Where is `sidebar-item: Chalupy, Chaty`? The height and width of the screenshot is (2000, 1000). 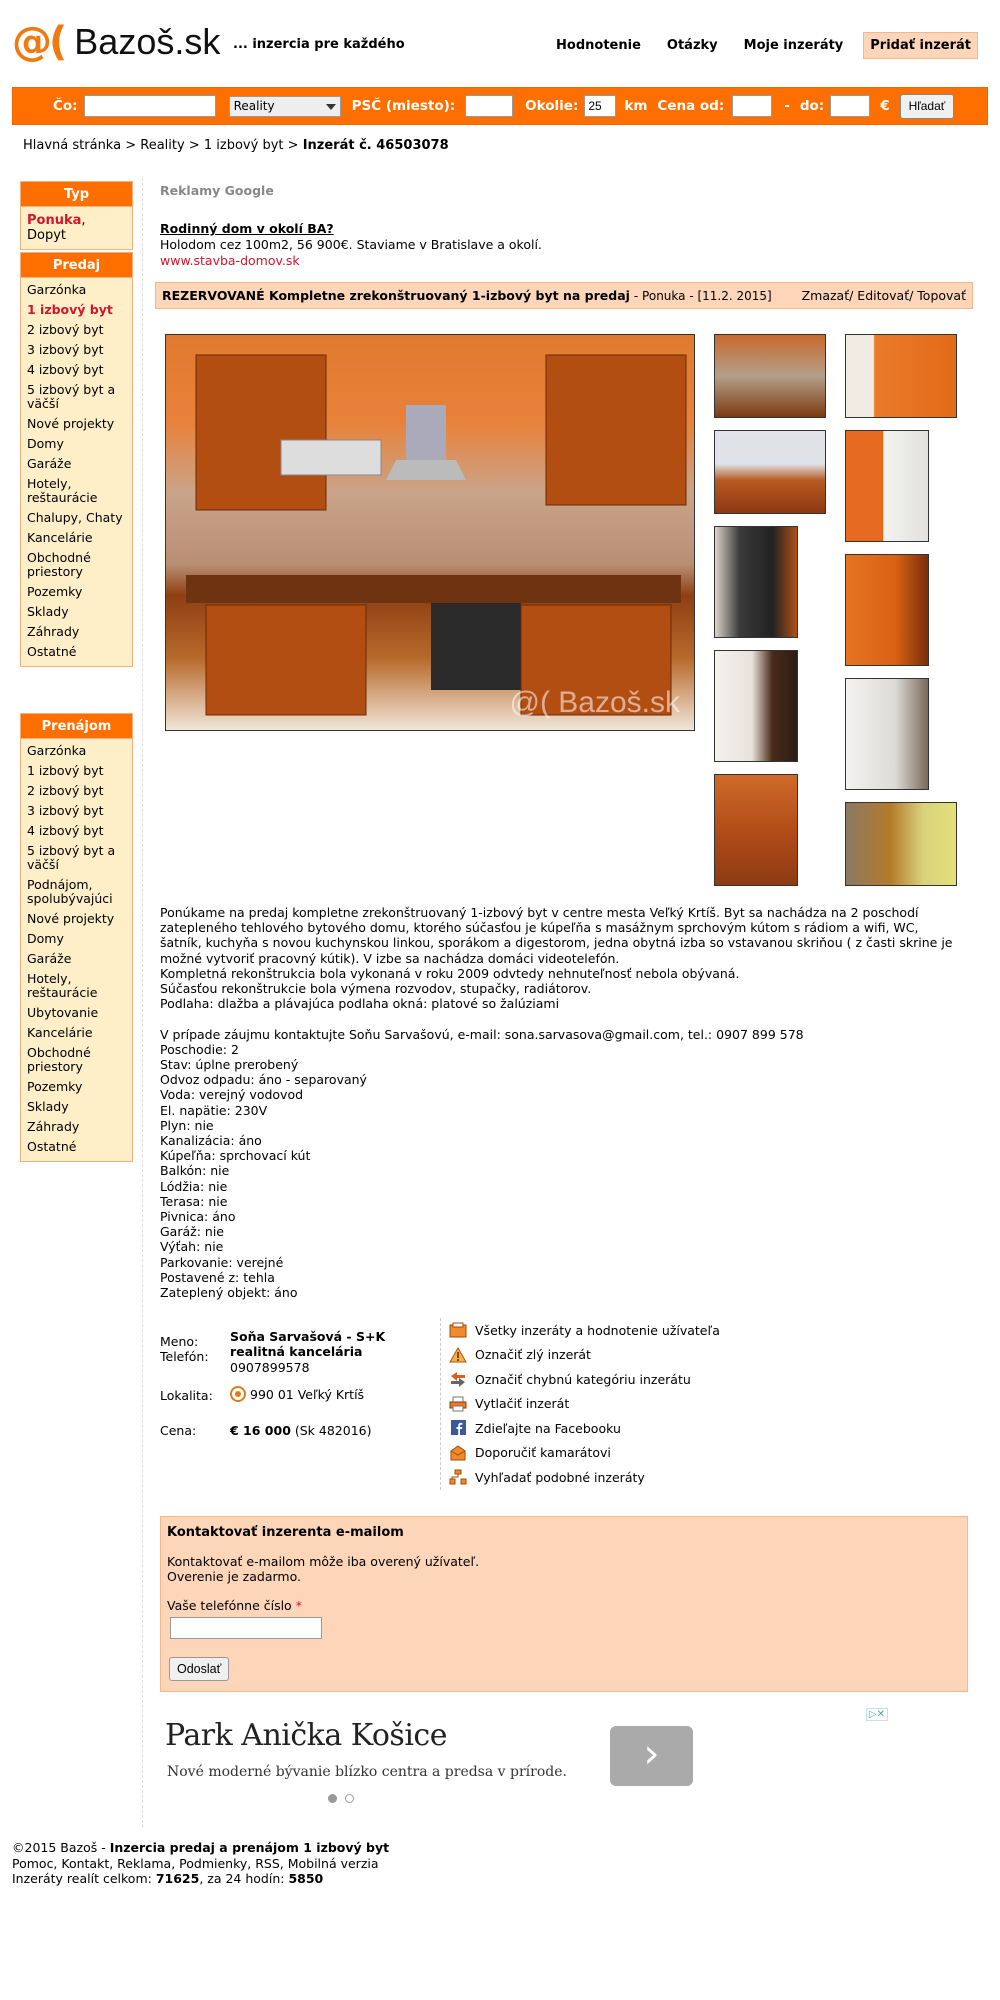
sidebar-item: Chalupy, Chaty is located at coordinates (76, 518).